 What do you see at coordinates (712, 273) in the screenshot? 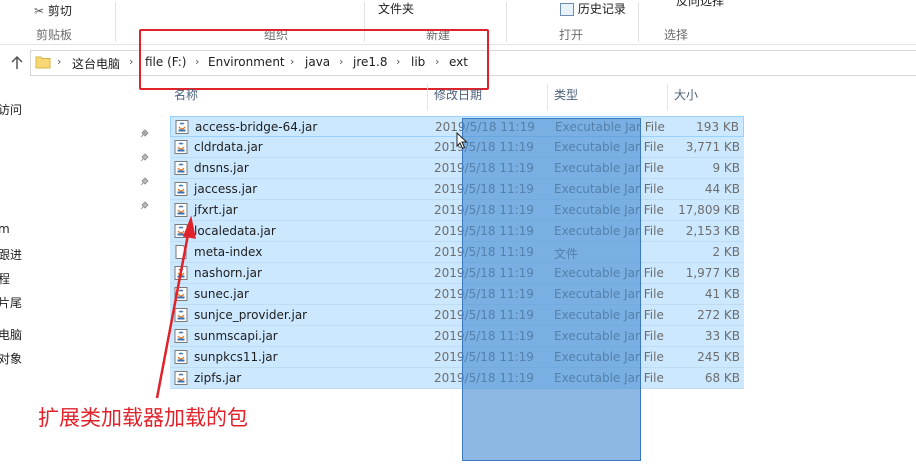
I see `file-size: 1,977 KB` at bounding box center [712, 273].